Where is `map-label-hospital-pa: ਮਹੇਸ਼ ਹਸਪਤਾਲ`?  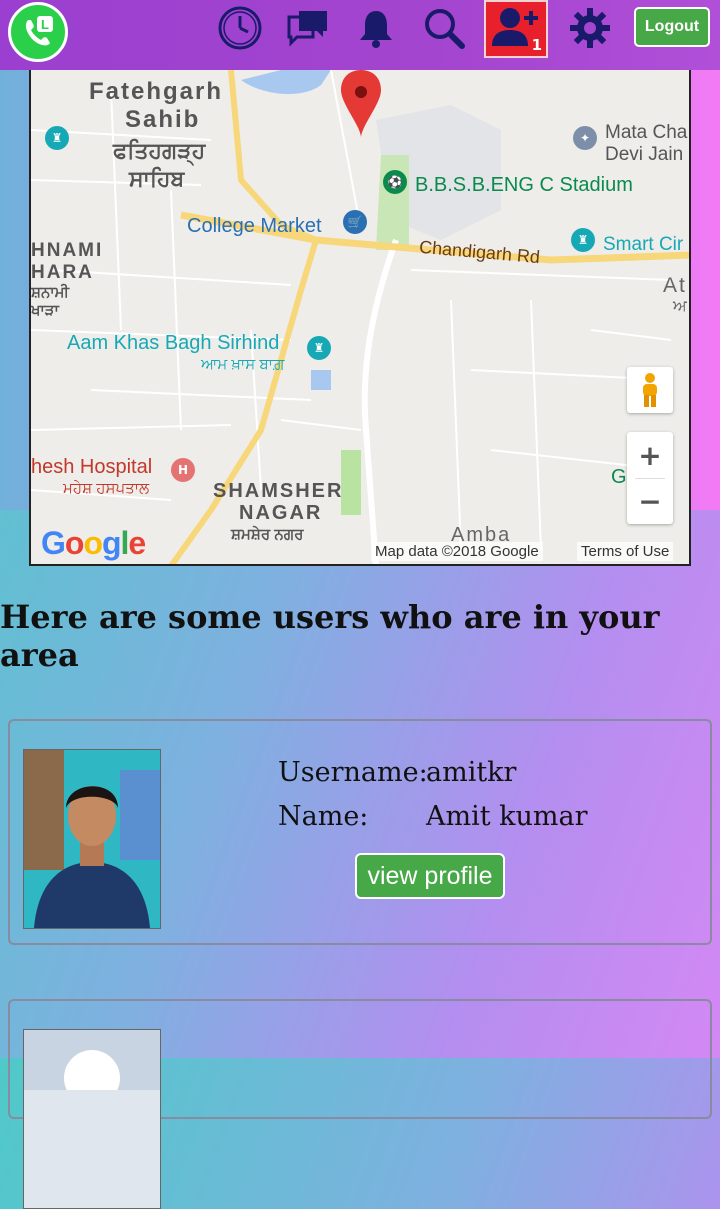
map-label-hospital-pa: ਮਹੇਸ਼ ਹਸਪਤਾਲ is located at coordinates (106, 488).